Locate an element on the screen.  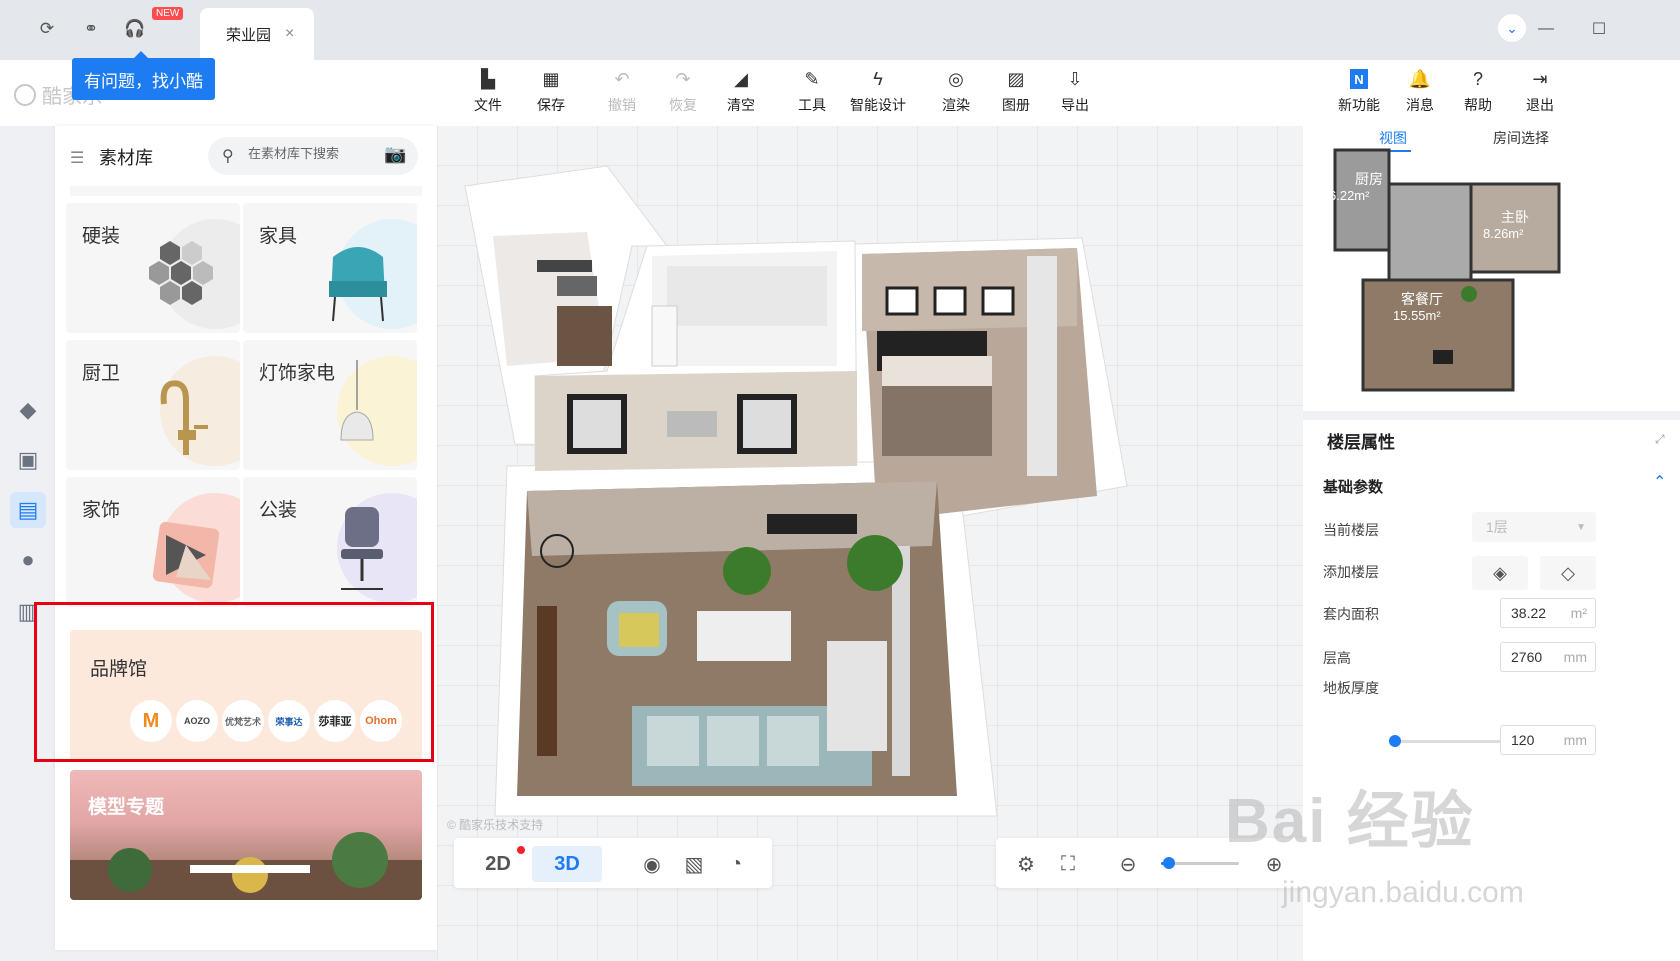
toolbar-file-button: ▙ 文件 is located at coordinates (488, 94).